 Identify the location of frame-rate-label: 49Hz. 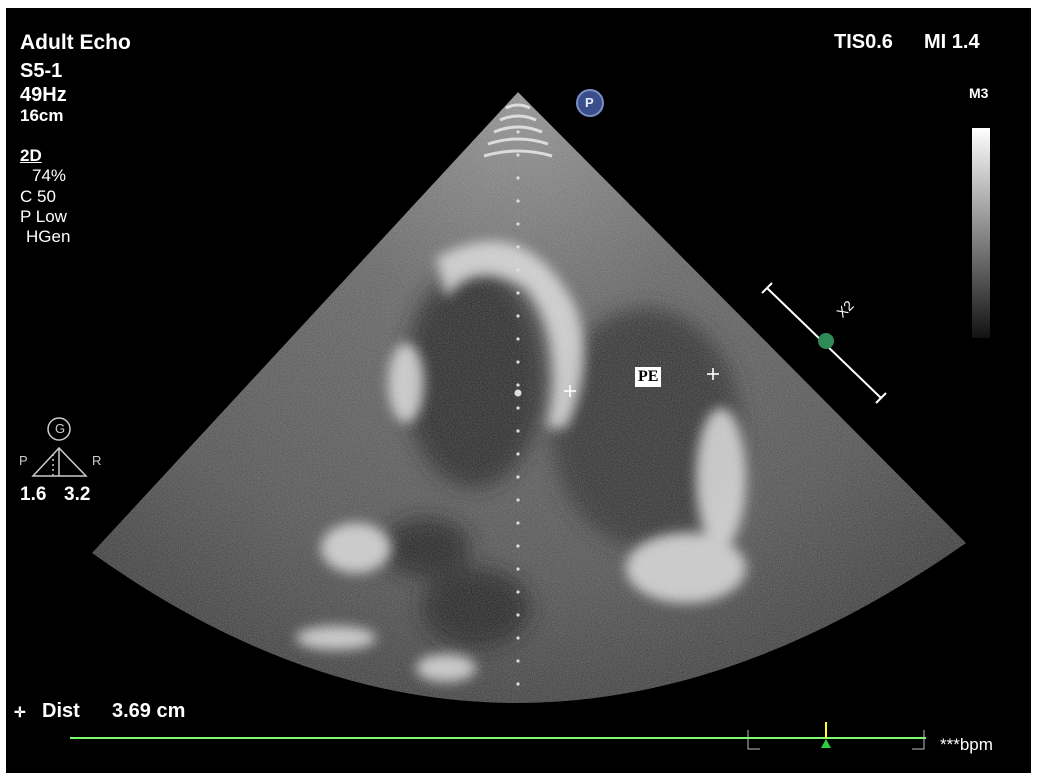
(43, 95).